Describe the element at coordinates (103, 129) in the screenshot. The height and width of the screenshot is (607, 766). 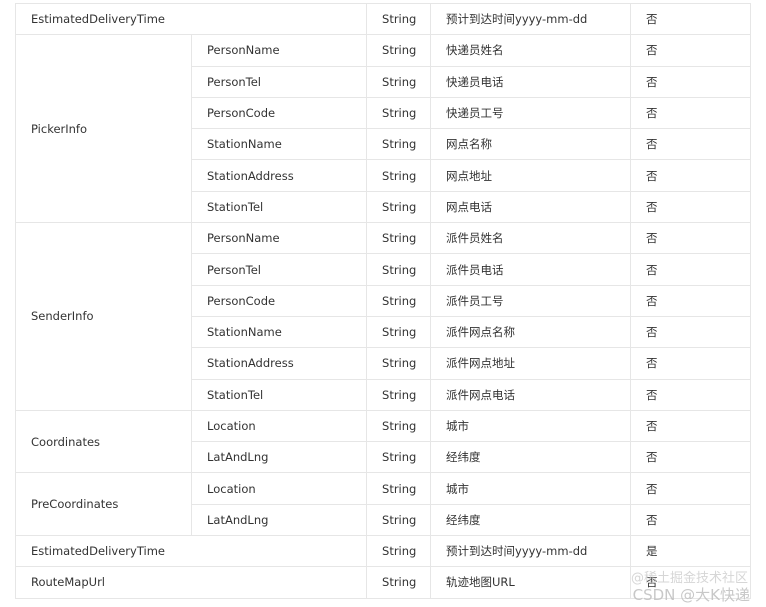
I see `group-name-cell: PickerInfo` at that location.